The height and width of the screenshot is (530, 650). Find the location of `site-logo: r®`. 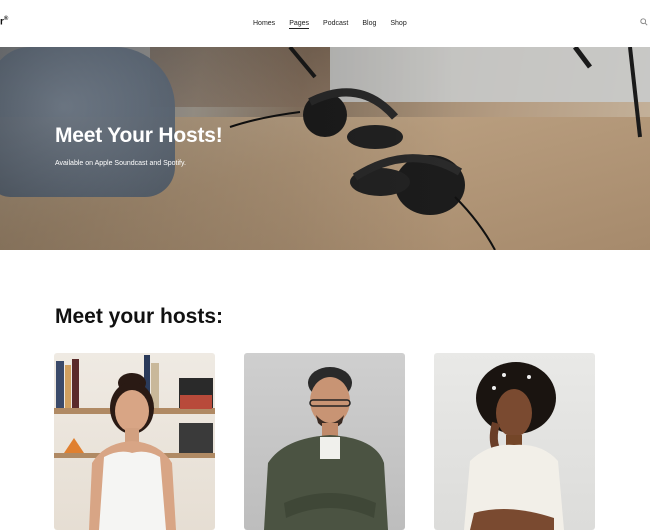

site-logo: r® is located at coordinates (4, 21).